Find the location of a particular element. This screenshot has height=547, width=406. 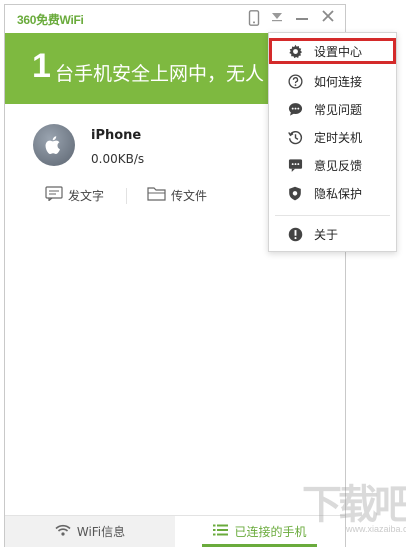

close-icon is located at coordinates (328, 19).